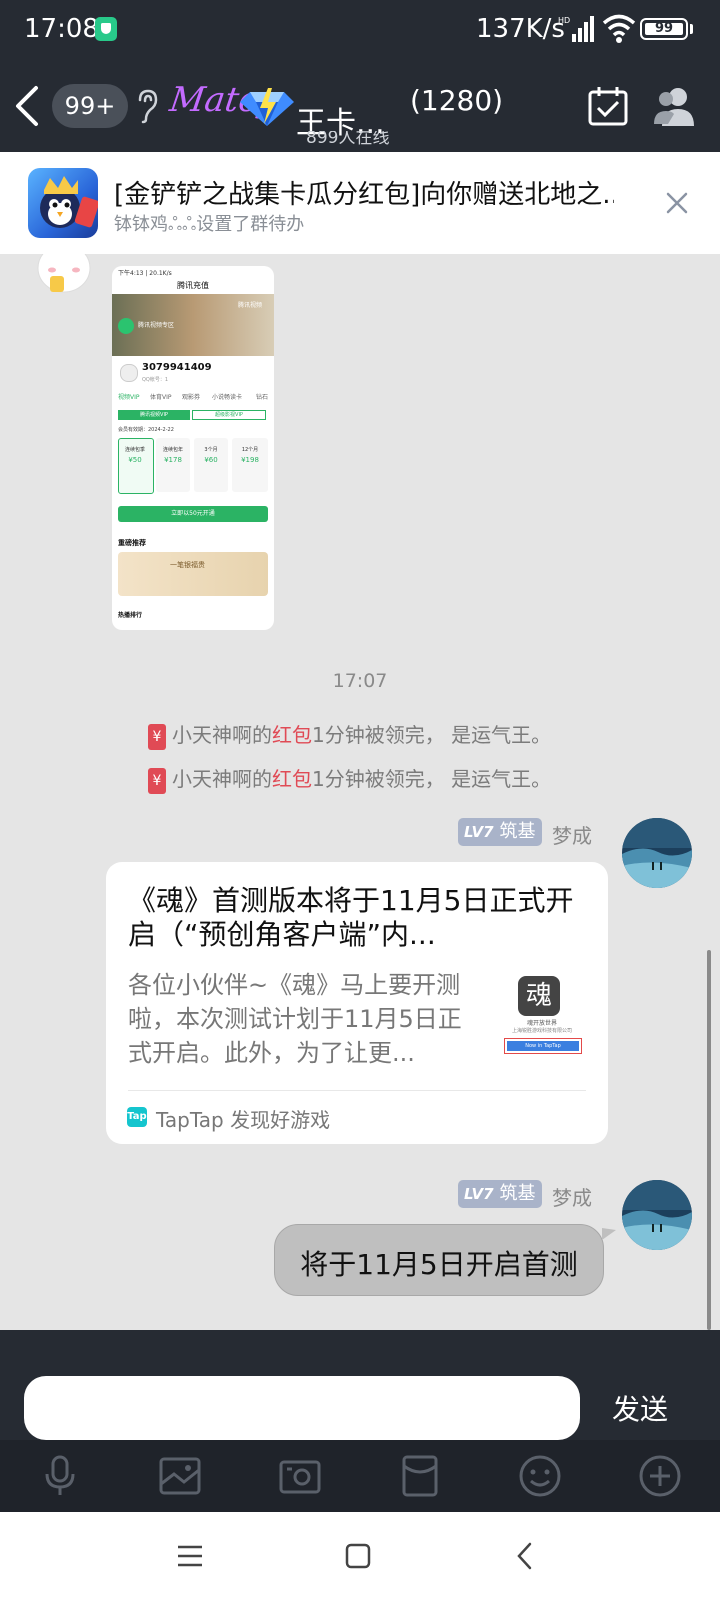  Describe the element at coordinates (177, 367) in the screenshot. I see `preview-account-id: 3079941409` at that location.